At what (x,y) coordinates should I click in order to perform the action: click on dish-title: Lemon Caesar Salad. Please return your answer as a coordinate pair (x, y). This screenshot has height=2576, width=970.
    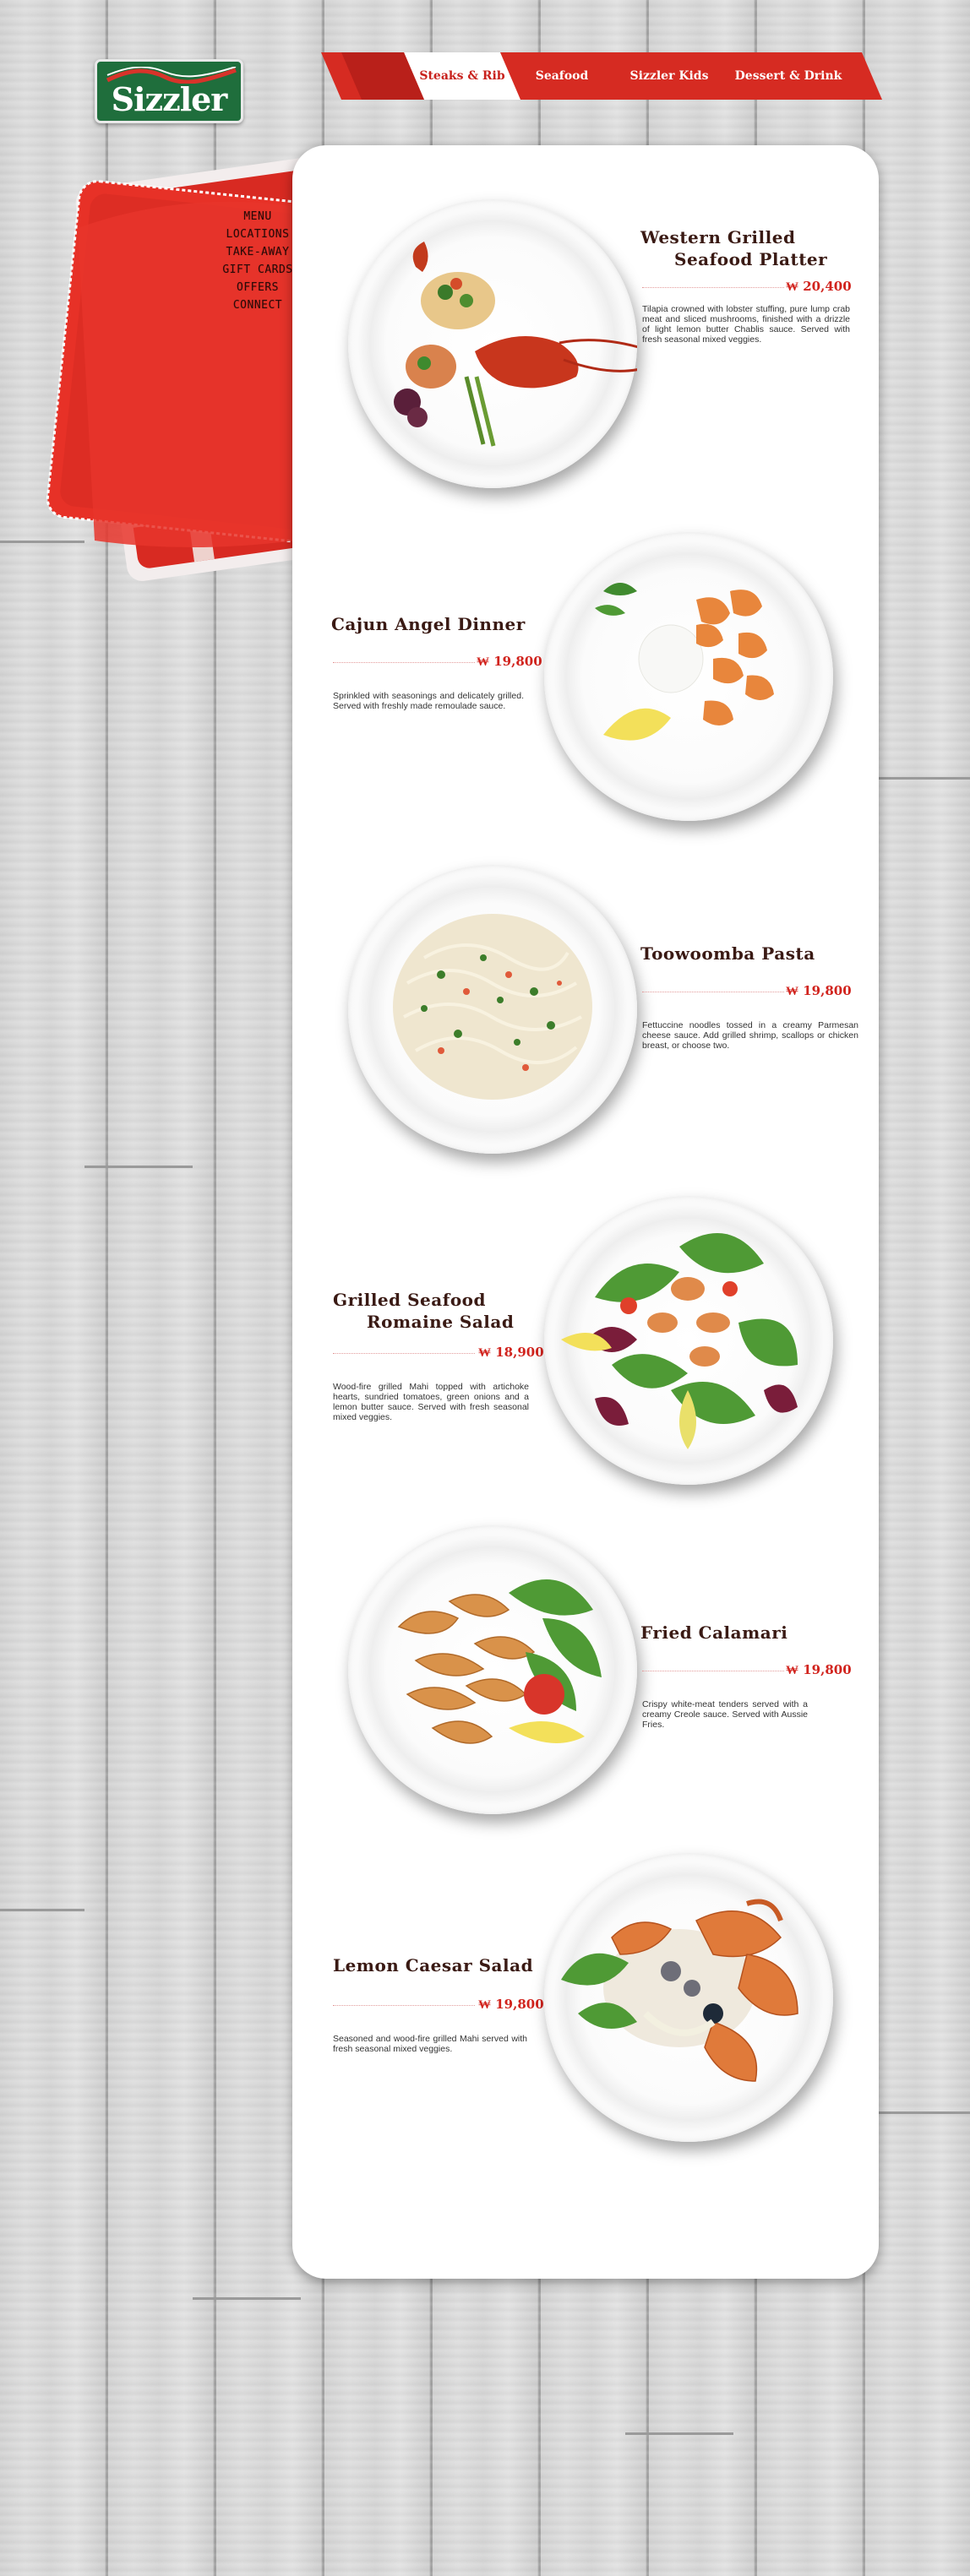
    Looking at the image, I should click on (433, 1965).